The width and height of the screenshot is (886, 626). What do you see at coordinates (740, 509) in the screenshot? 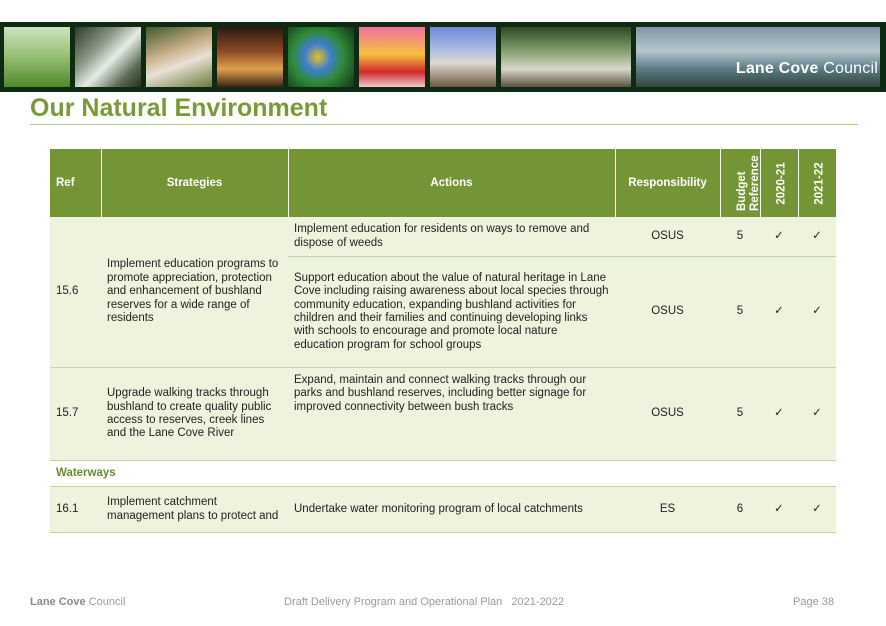
I see `budget-cell: 6` at bounding box center [740, 509].